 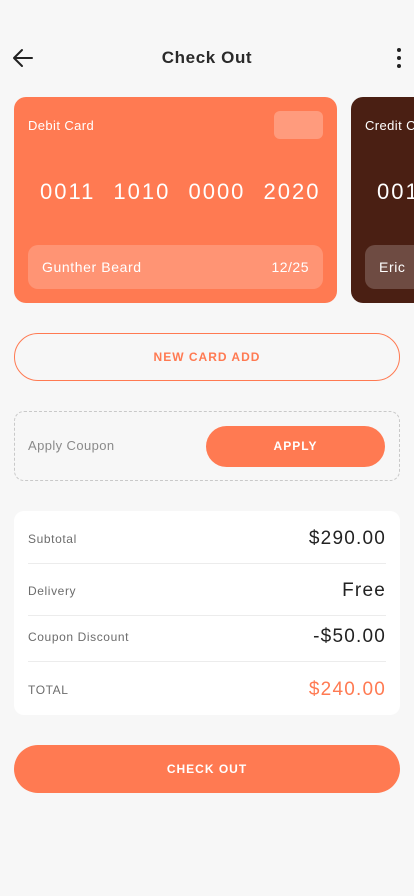 I want to click on card-type-label: Debit Card, so click(x=61, y=125).